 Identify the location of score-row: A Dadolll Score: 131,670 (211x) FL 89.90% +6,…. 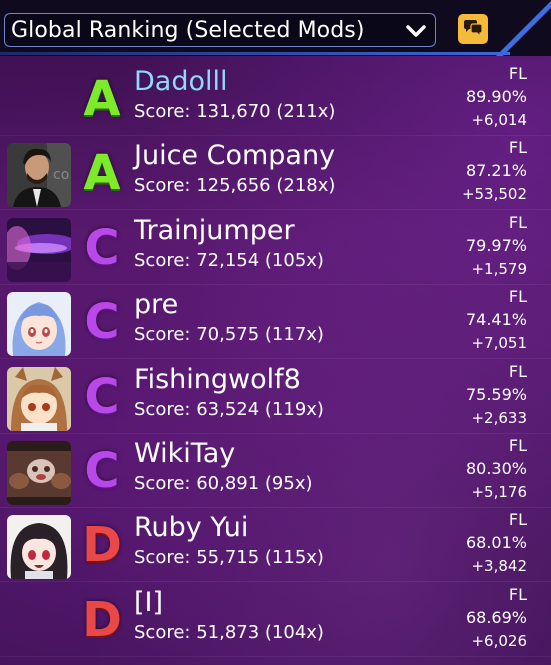
(275, 99).